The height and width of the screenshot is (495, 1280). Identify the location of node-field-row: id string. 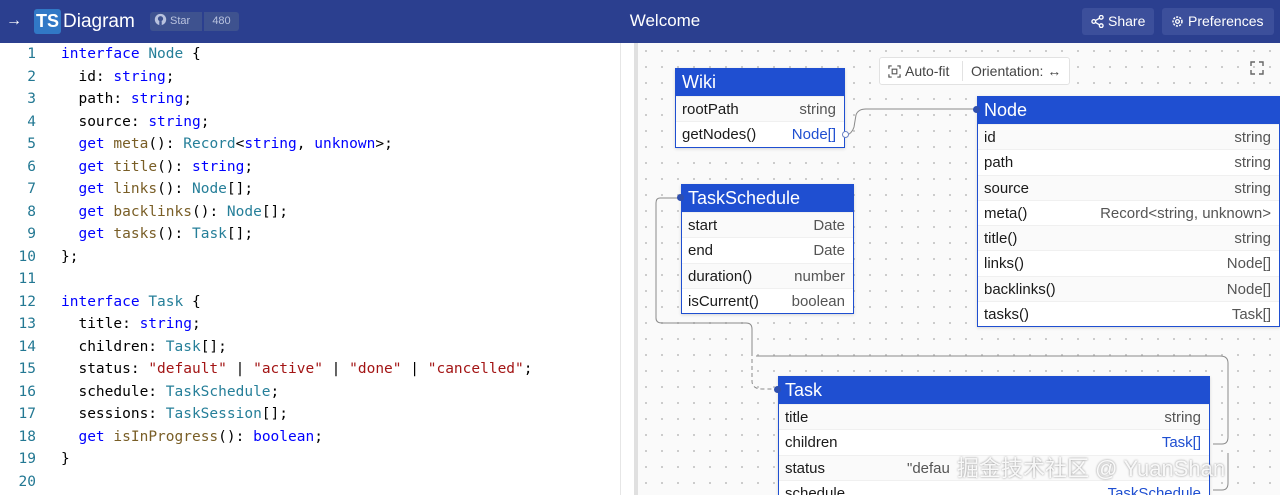
(1128, 137).